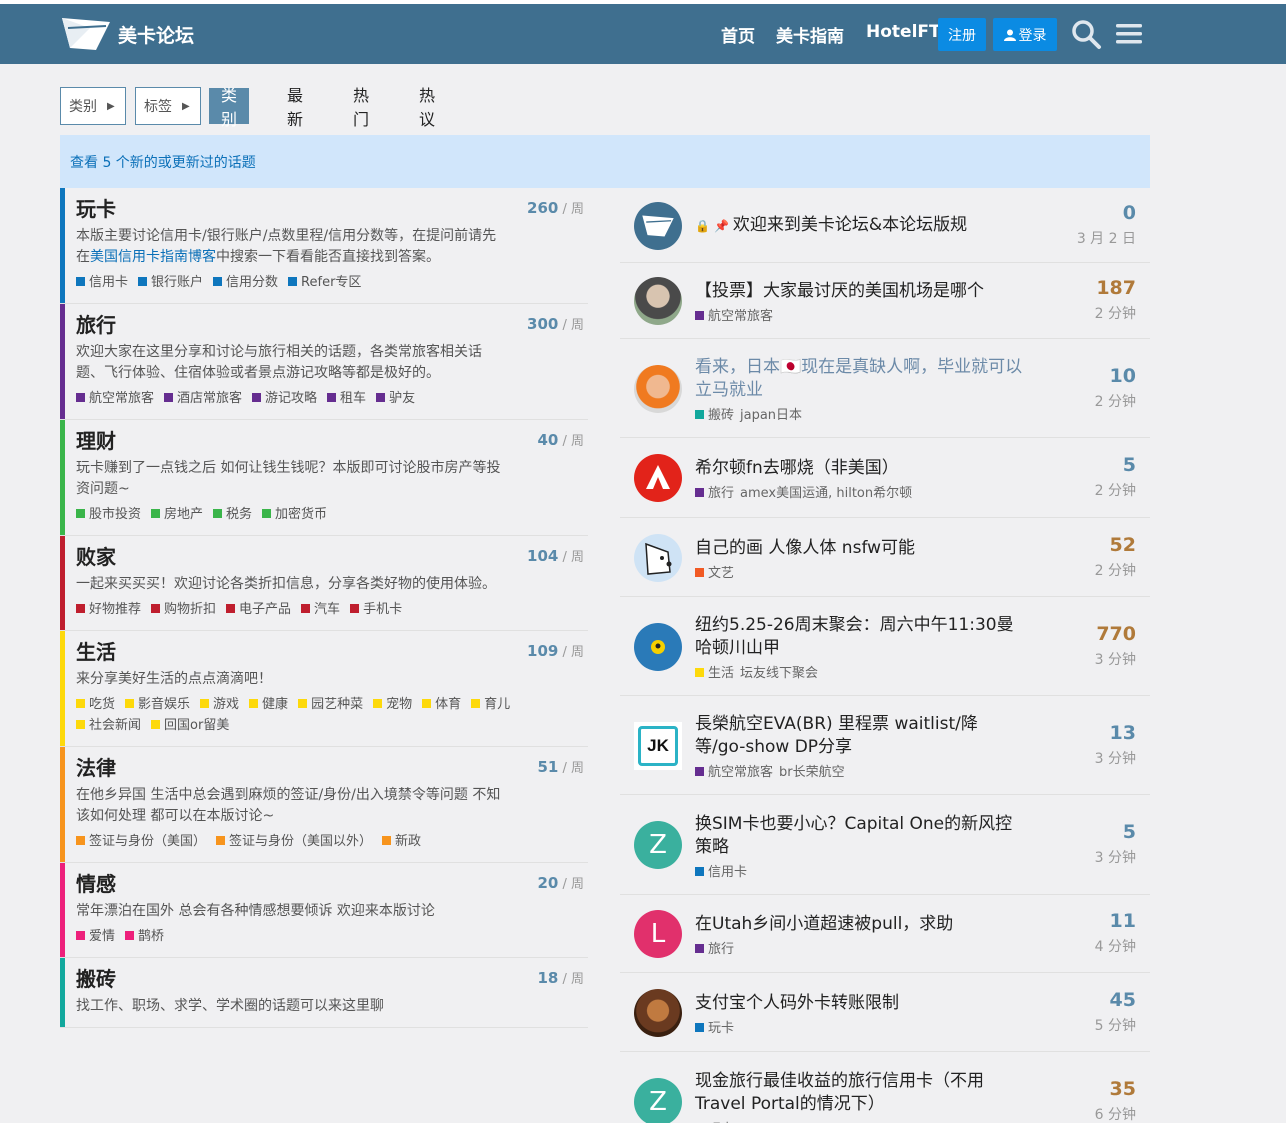 The height and width of the screenshot is (1123, 1286). I want to click on nav-hotelft: HotelFT, so click(903, 32).